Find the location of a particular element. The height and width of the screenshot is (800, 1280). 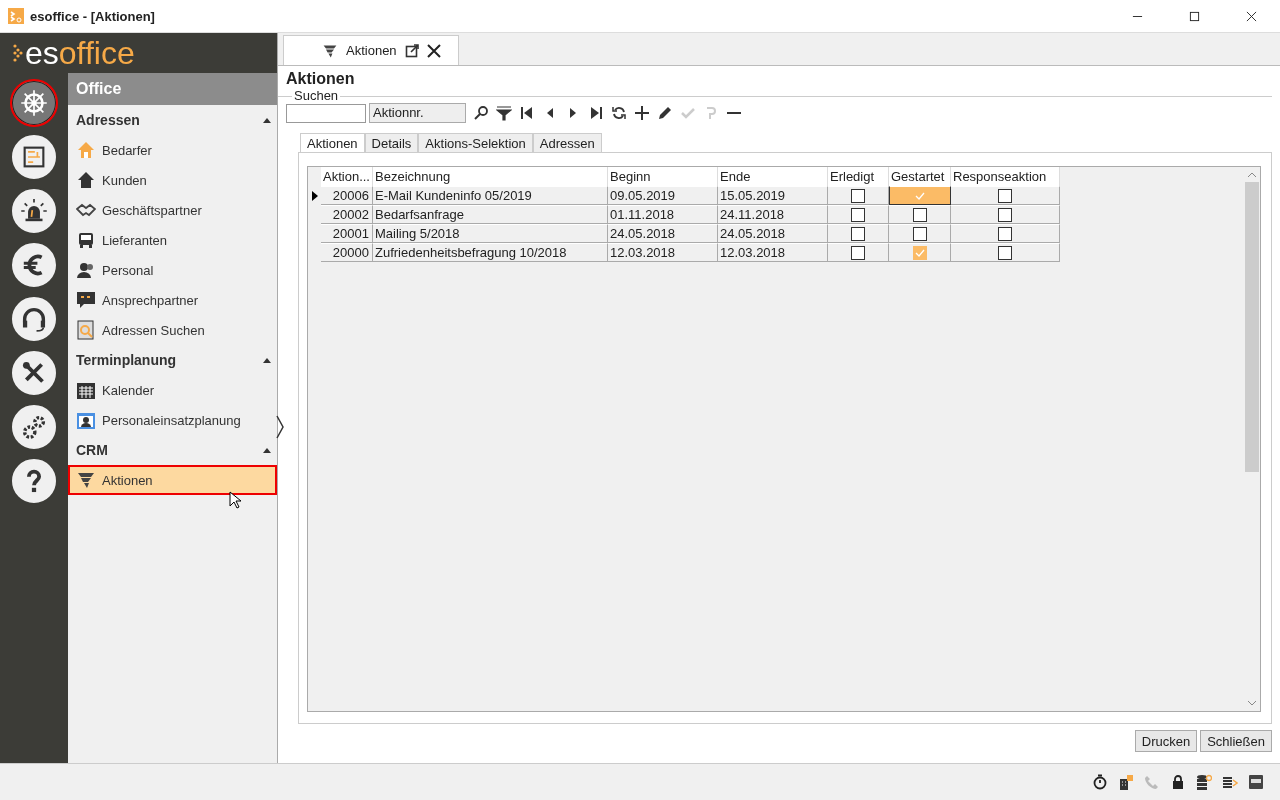

last-record-icon is located at coordinates (596, 113).